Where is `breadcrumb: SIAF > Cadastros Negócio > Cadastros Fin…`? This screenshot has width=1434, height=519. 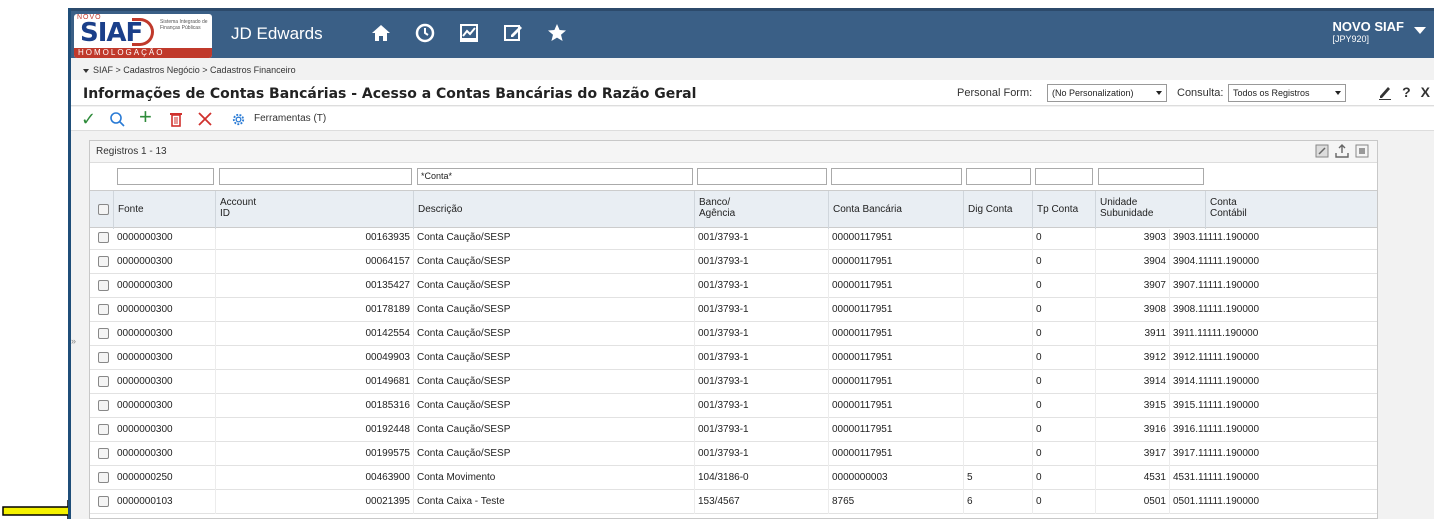 breadcrumb: SIAF > Cadastros Negócio > Cadastros Fin… is located at coordinates (752, 70).